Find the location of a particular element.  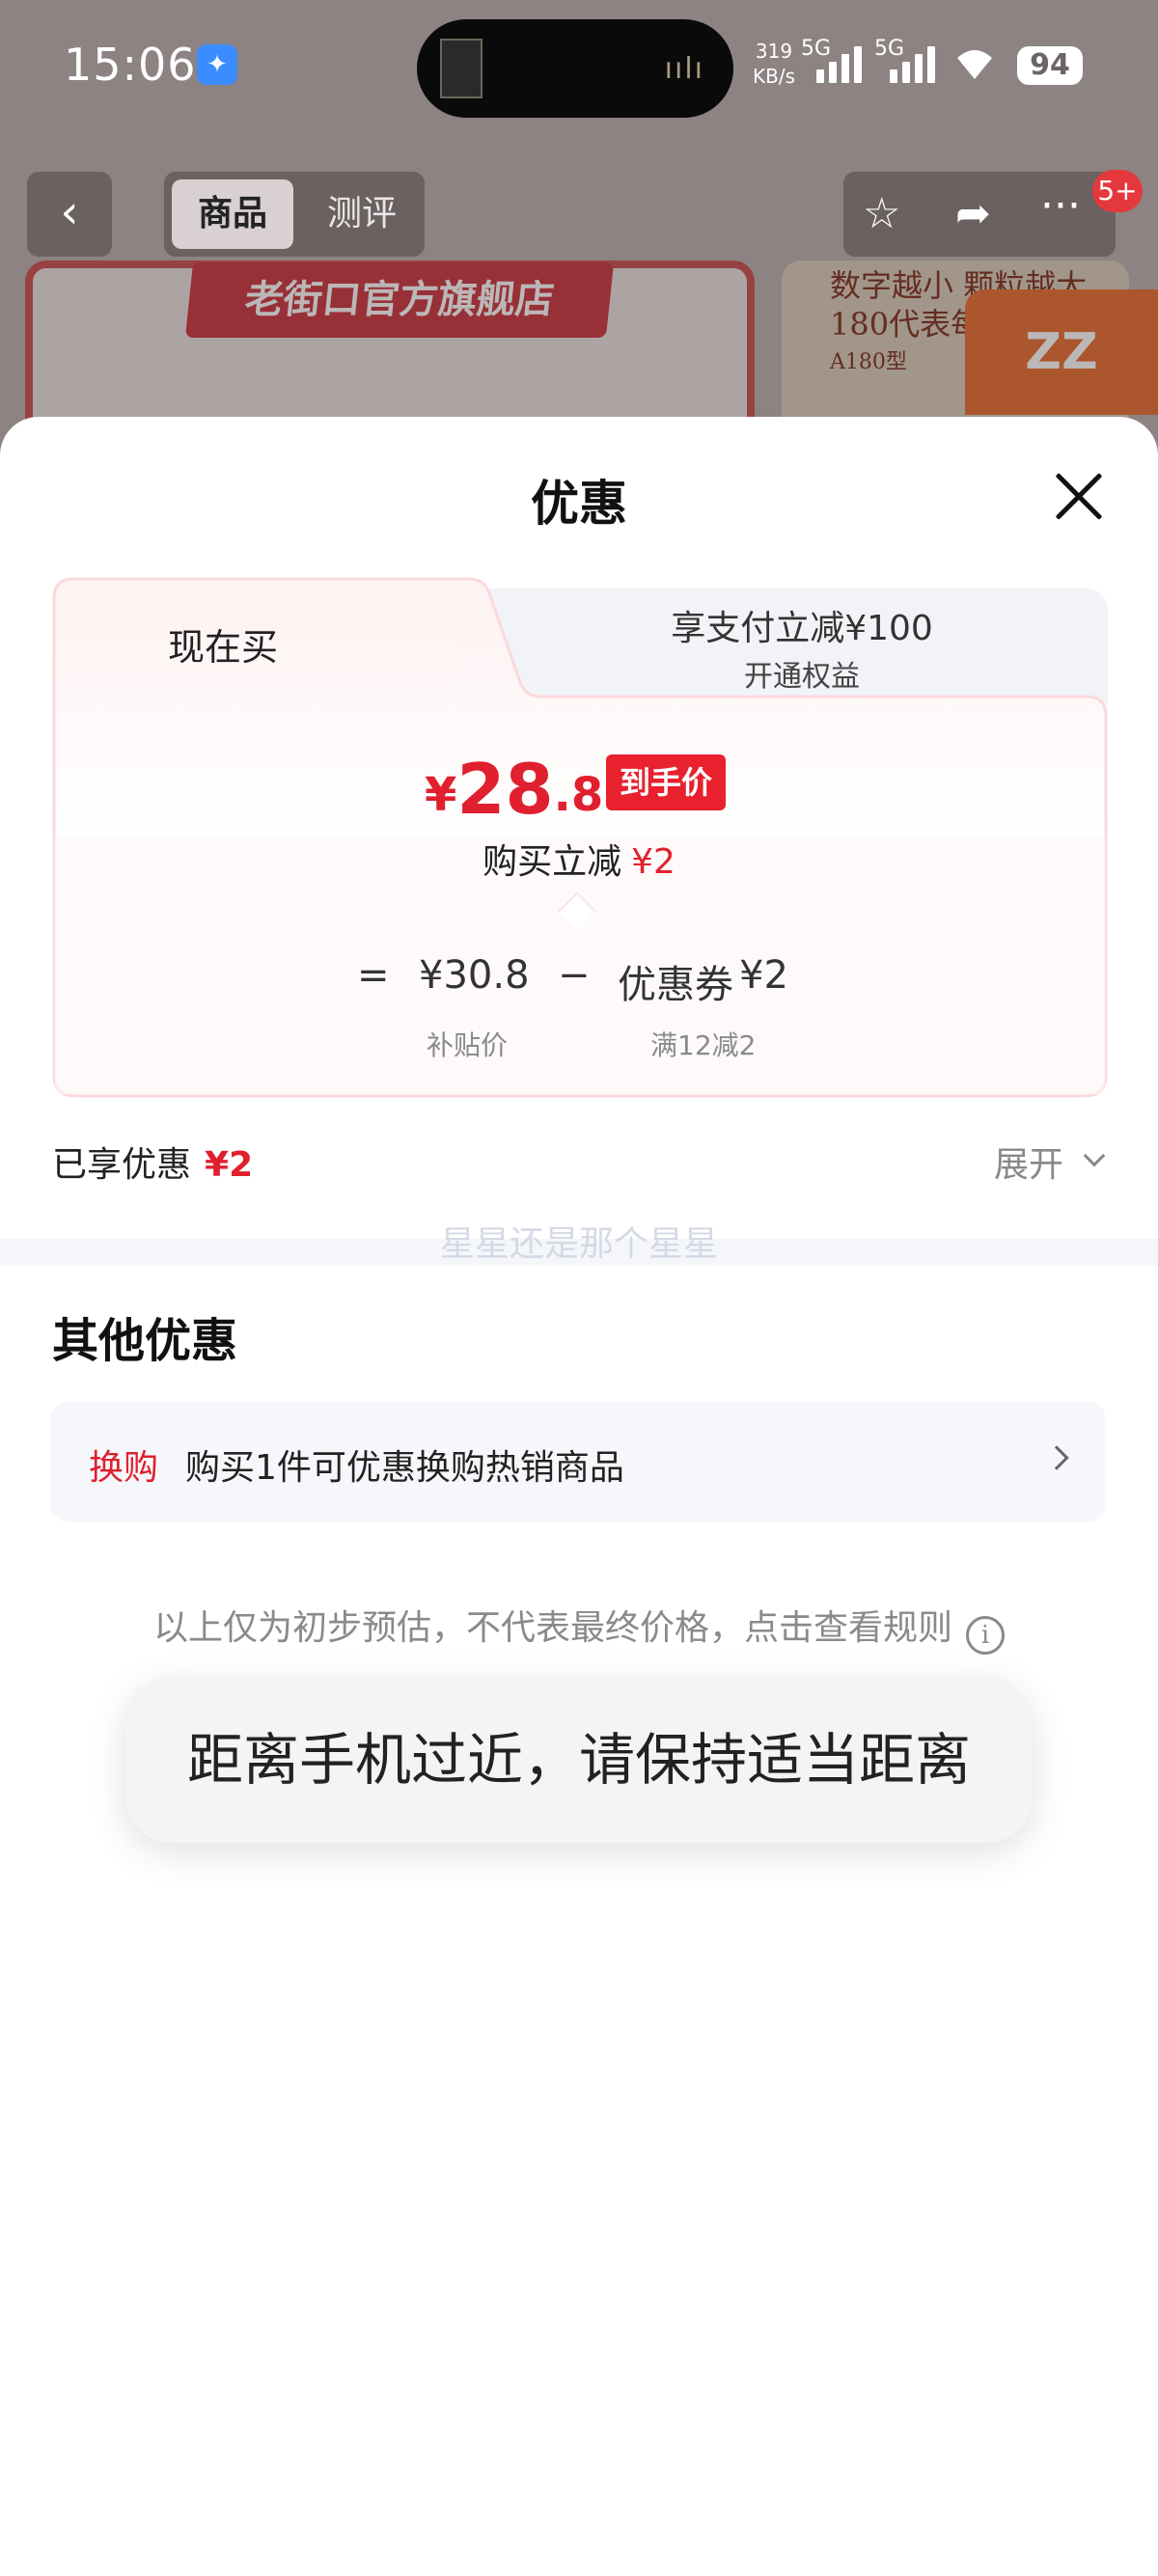

expand-button: 展开 is located at coordinates (1028, 1162).